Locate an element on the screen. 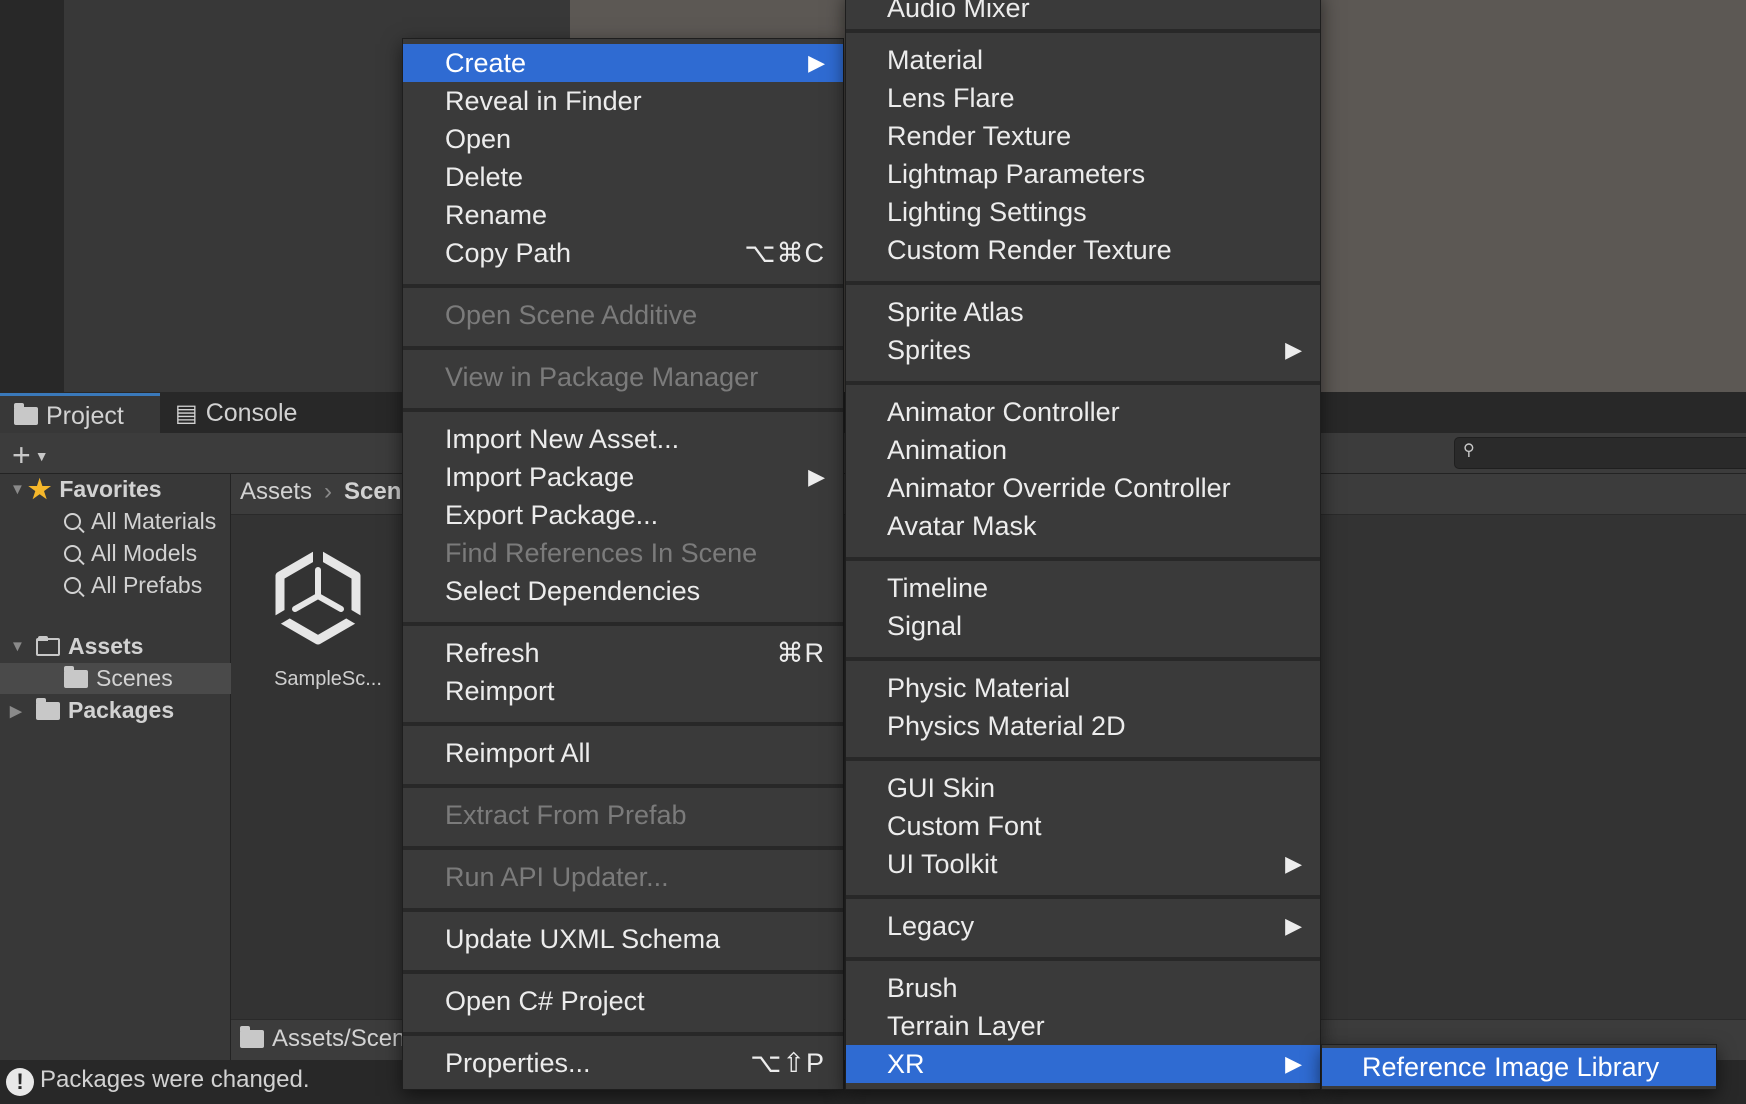  menu-item-reimport: Reimport is located at coordinates (623, 691).